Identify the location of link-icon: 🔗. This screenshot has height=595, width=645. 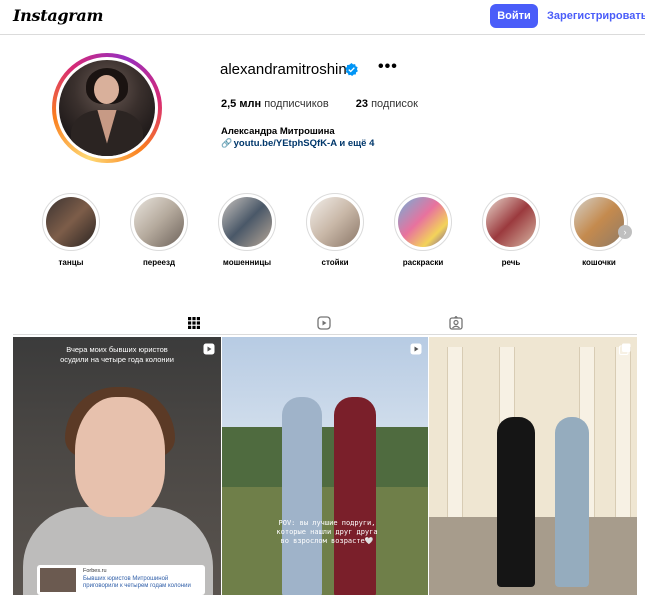
(227, 143).